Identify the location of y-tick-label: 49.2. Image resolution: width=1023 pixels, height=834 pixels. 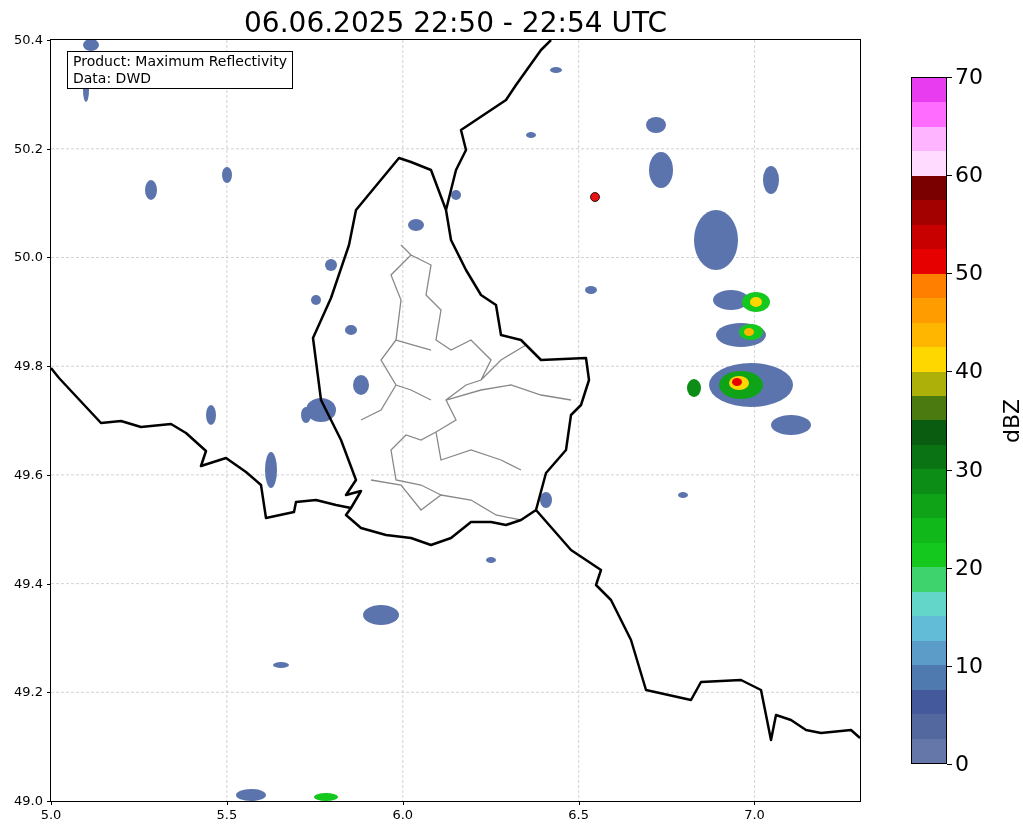
(28, 692).